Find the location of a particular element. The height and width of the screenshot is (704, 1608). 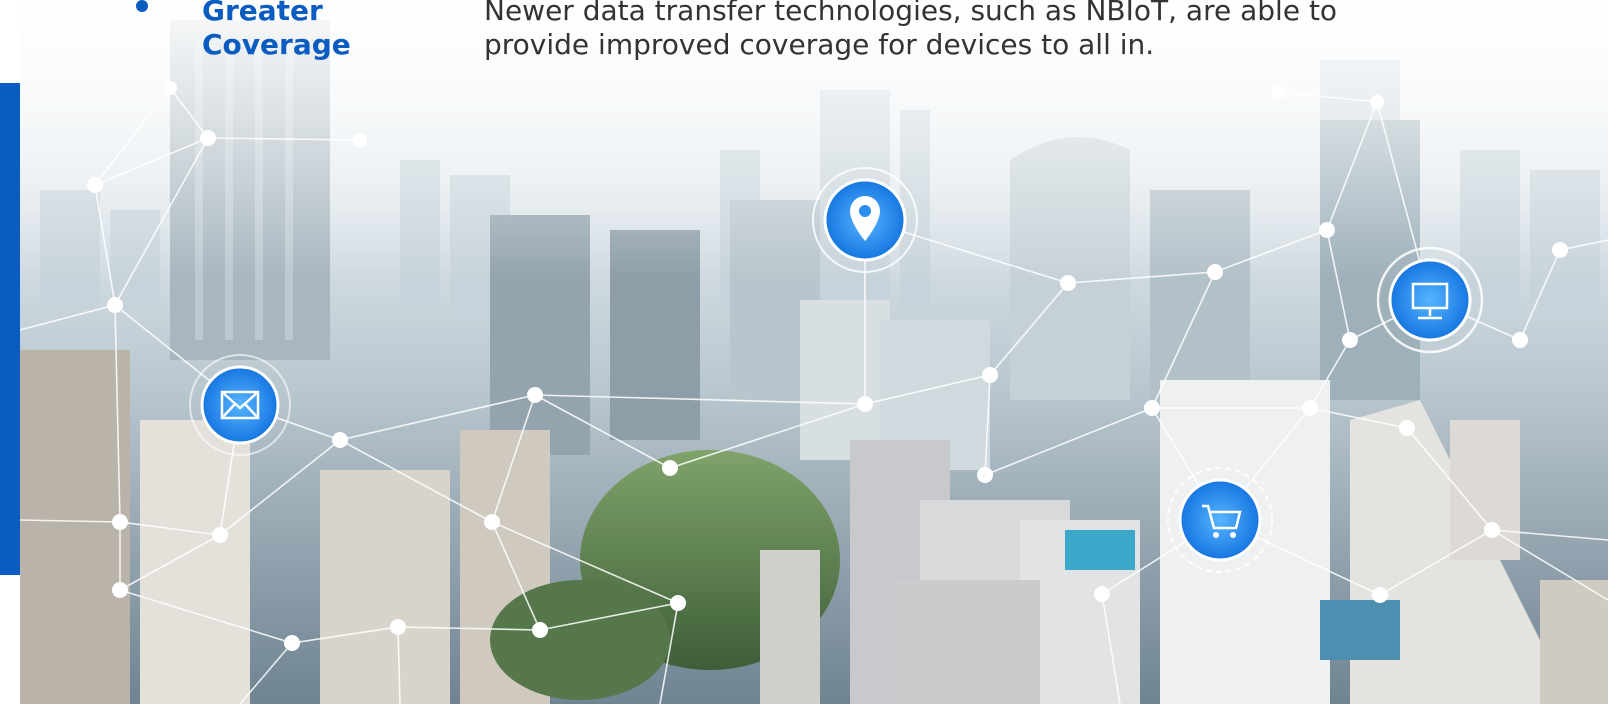

location-pin-icon is located at coordinates (865, 220).